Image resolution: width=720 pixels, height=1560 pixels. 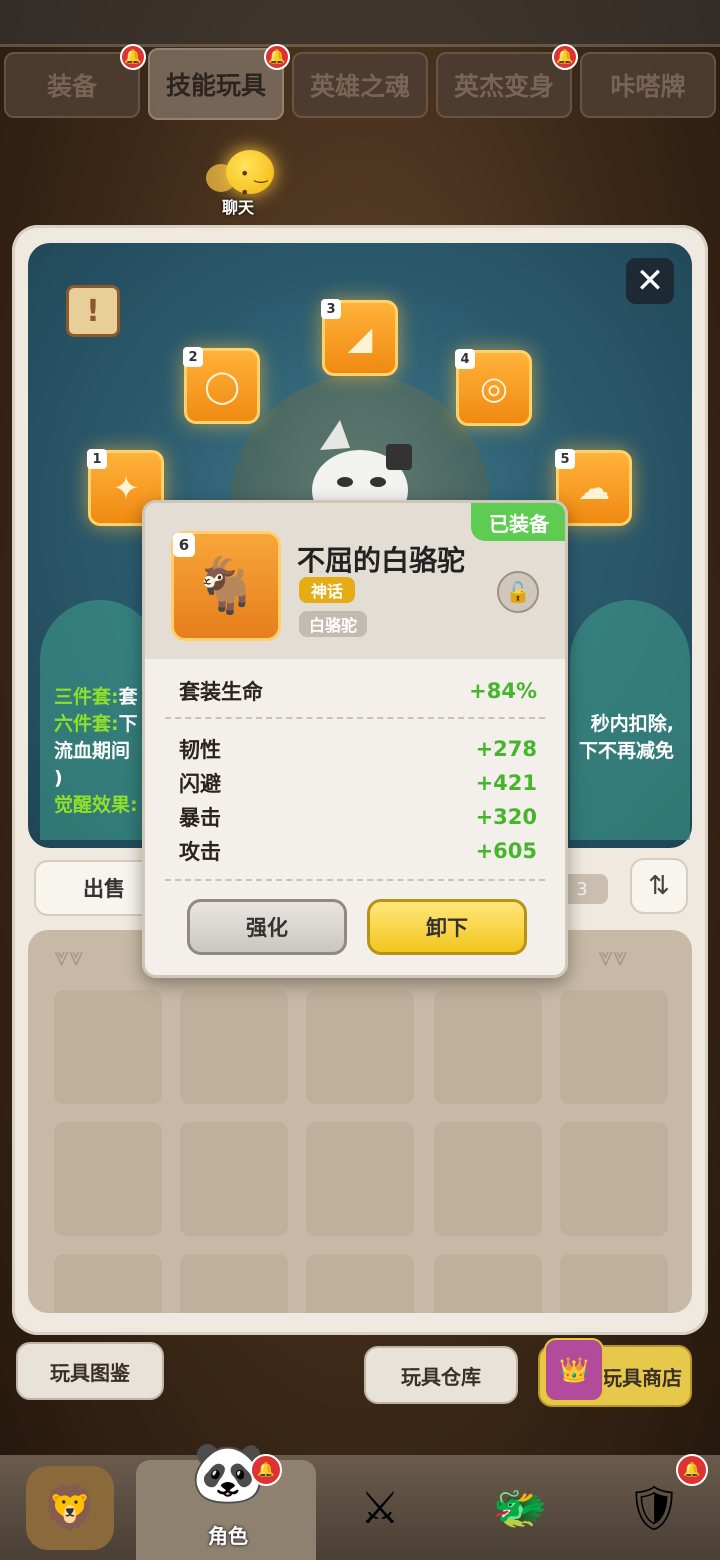 I want to click on nav-hero-lion-icon: 🦁, so click(x=70, y=1508).